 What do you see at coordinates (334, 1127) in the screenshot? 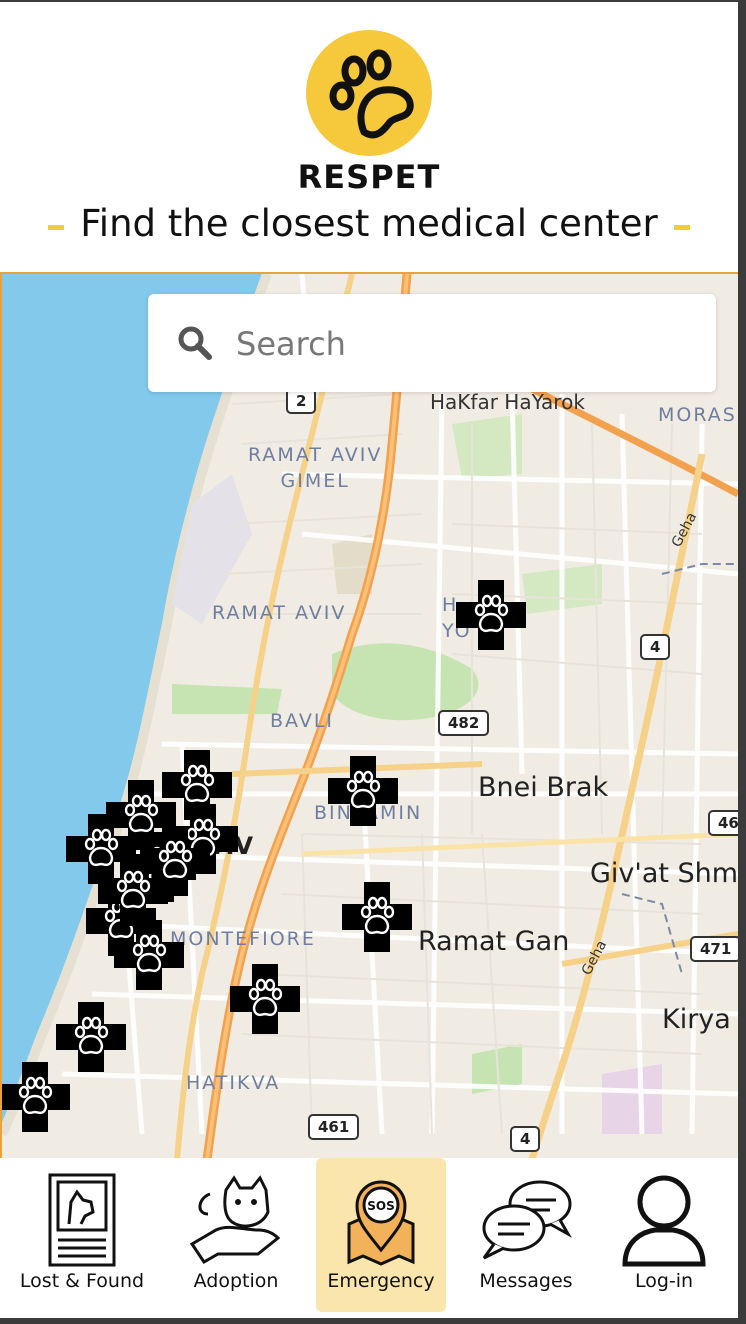
I see `road-shield: 461` at bounding box center [334, 1127].